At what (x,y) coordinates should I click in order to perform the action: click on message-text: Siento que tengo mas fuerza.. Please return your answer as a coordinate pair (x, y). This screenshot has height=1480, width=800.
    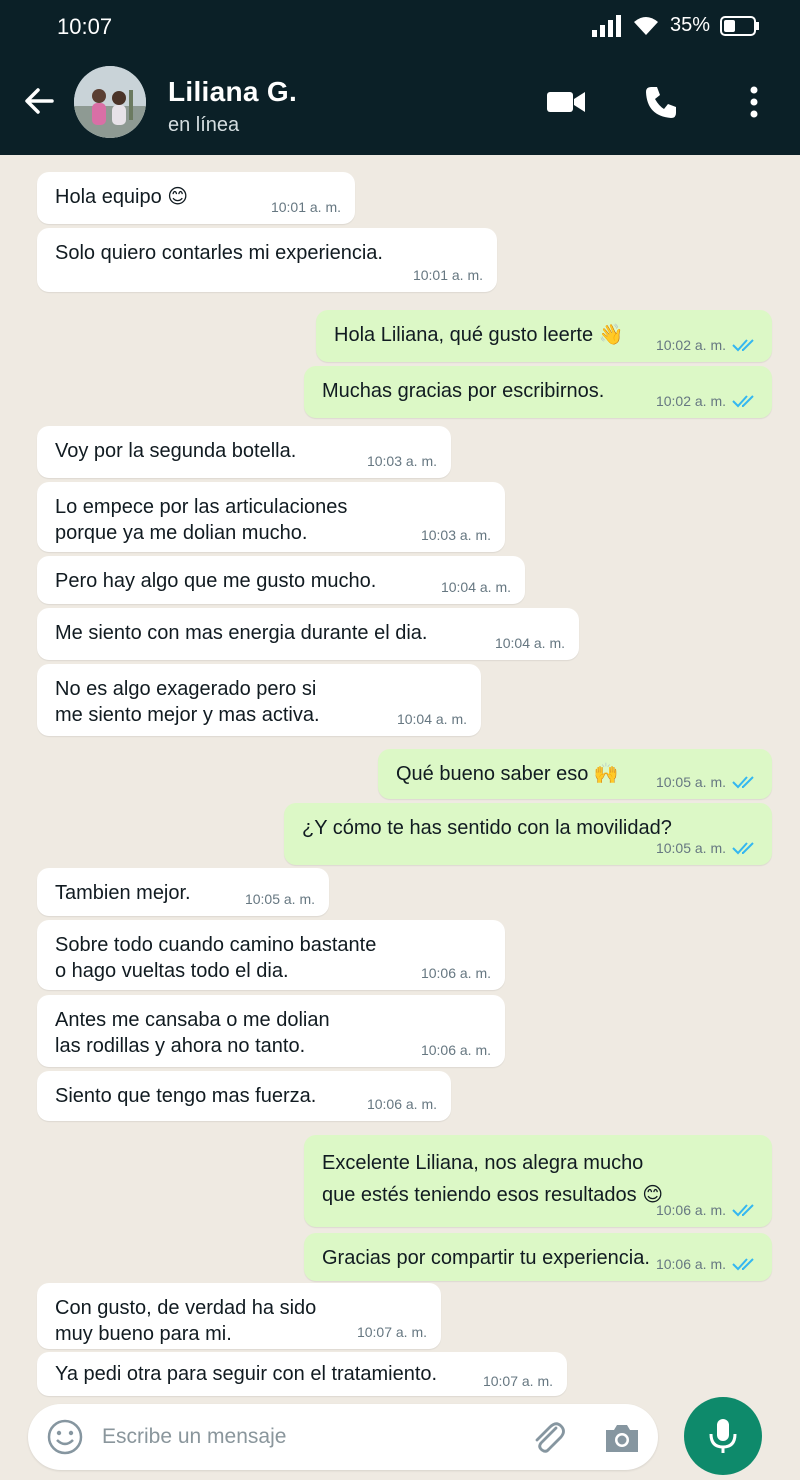
    Looking at the image, I should click on (186, 1096).